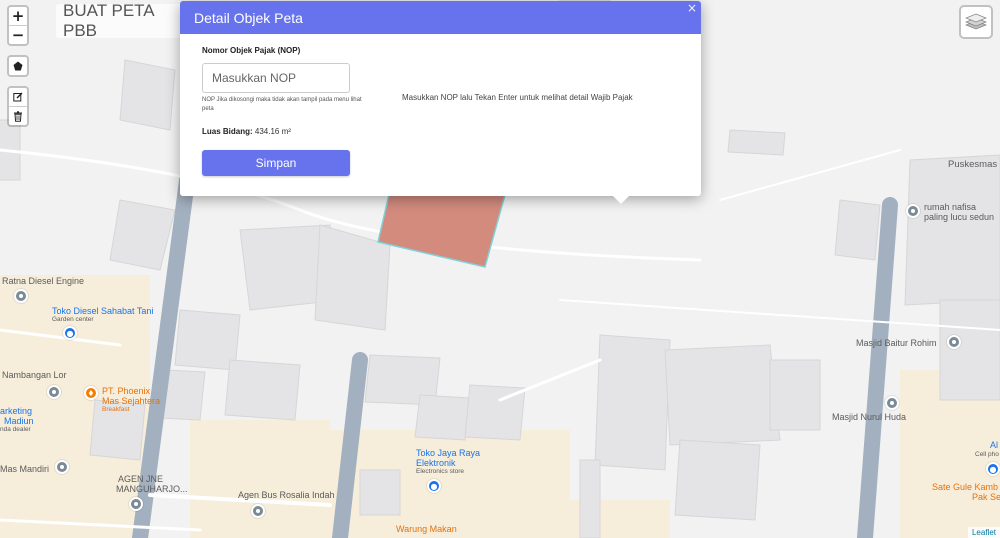 The height and width of the screenshot is (538, 1000). What do you see at coordinates (448, 453) in the screenshot?
I see `map-label-toko-jaya-1: Toko Jaya Raya` at bounding box center [448, 453].